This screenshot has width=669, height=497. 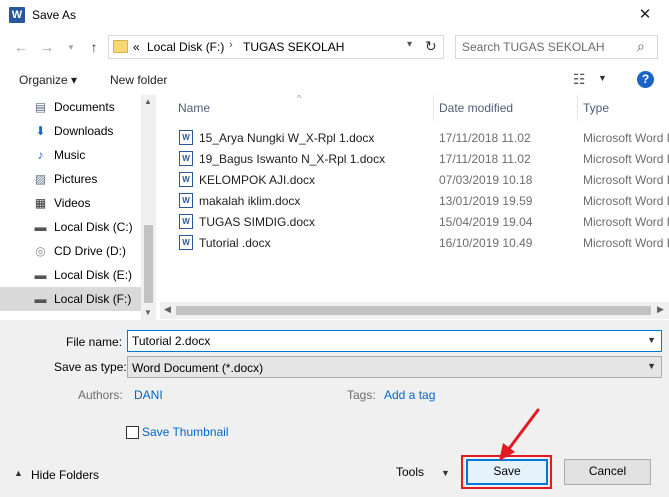 I want to click on up-arrow-icon: ↑, so click(x=94, y=47).